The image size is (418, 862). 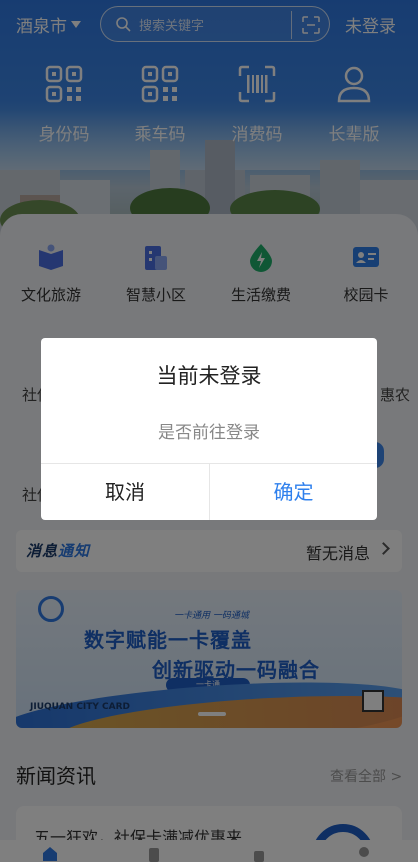 I want to click on dialog-message: 是否前往登录, so click(x=209, y=433).